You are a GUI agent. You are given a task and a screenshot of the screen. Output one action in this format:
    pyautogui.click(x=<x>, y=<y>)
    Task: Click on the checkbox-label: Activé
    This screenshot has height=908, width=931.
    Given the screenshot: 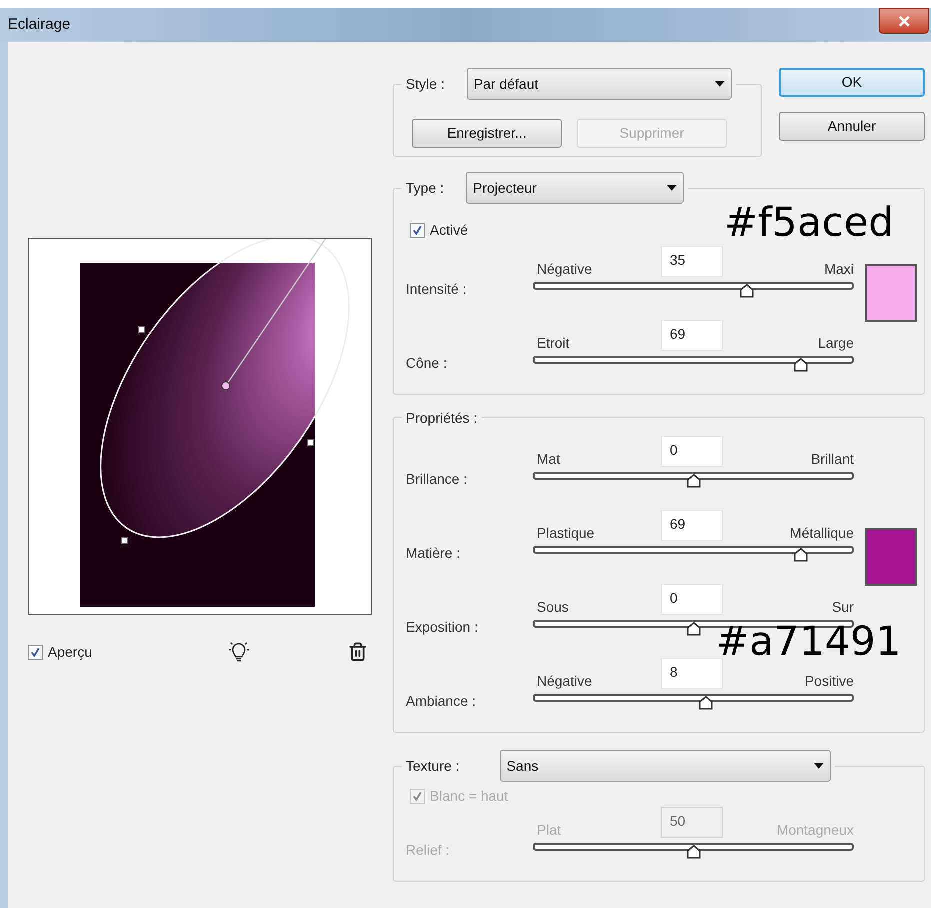 What is the action you would take?
    pyautogui.click(x=449, y=230)
    